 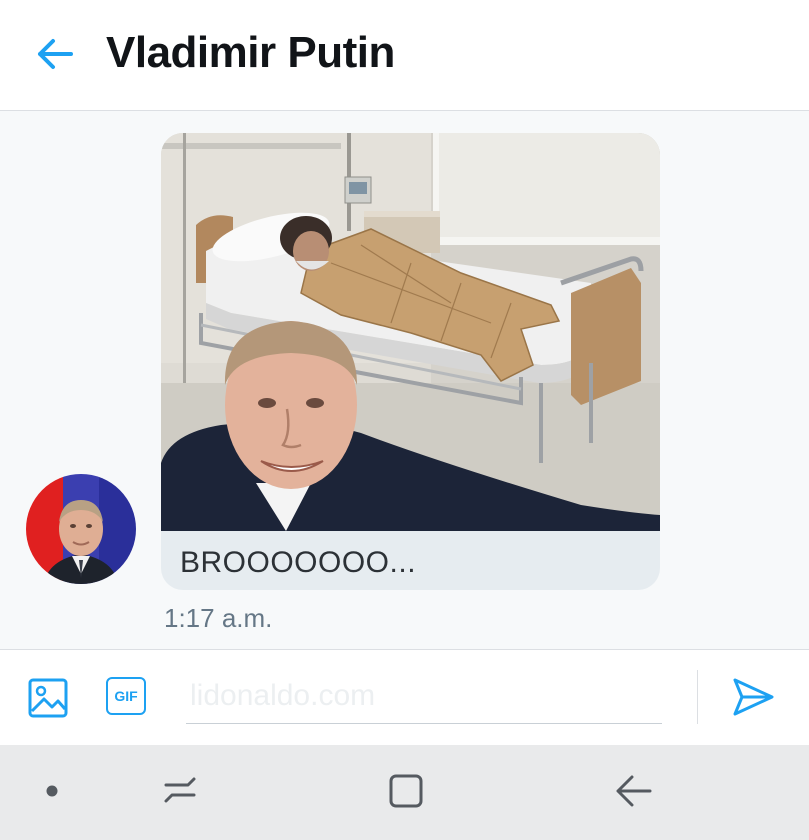 I want to click on home-square-icon, so click(x=406, y=791).